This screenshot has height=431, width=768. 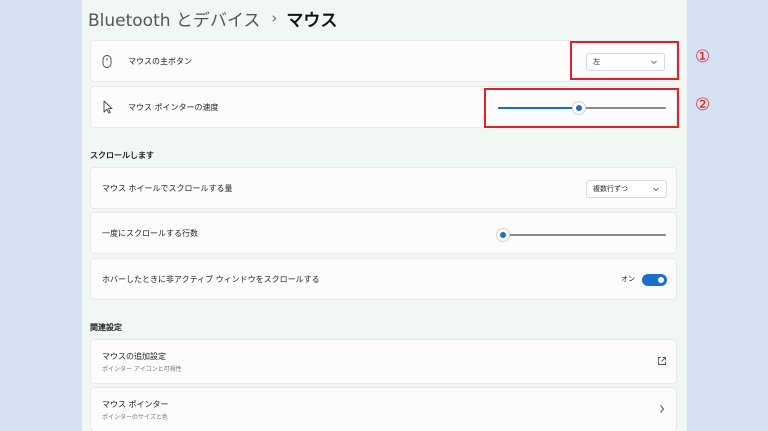 What do you see at coordinates (661, 280) in the screenshot?
I see `toggle-knob` at bounding box center [661, 280].